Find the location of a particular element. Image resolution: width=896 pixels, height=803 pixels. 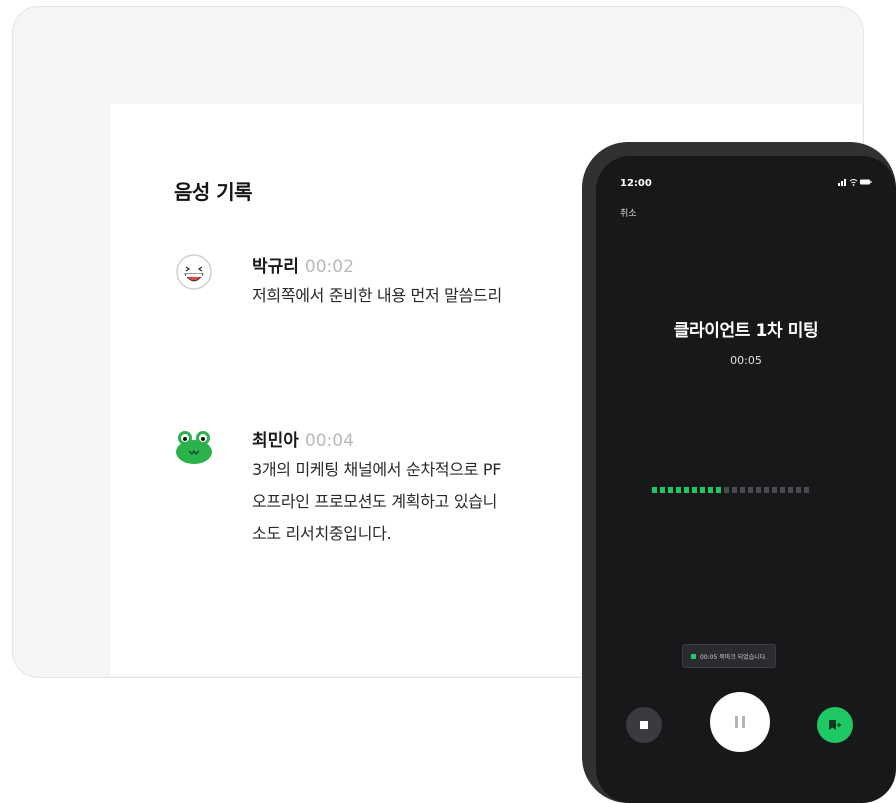

speaker-header: 최민아 00:04 is located at coordinates (303, 438).